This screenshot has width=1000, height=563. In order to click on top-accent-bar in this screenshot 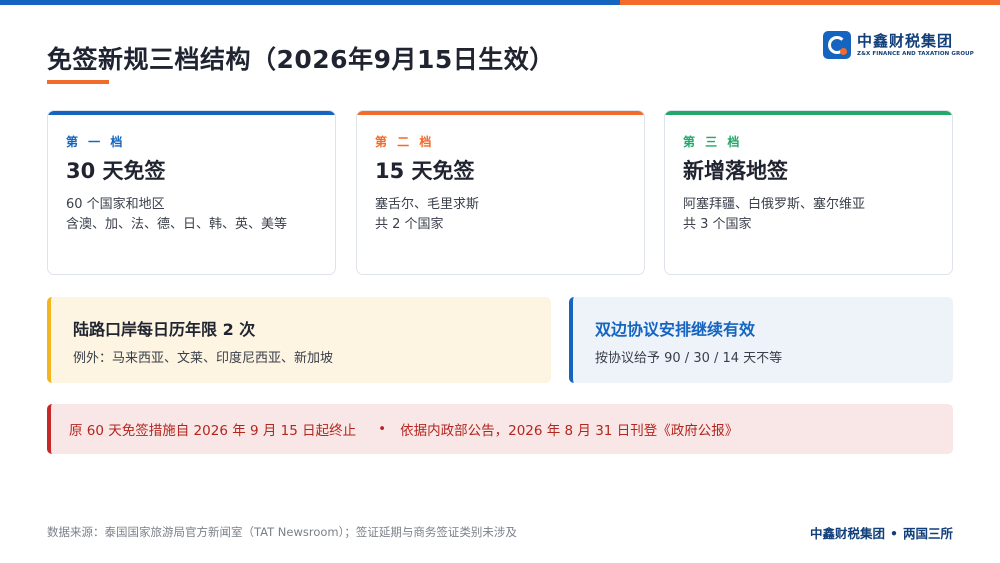, I will do `click(500, 2)`.